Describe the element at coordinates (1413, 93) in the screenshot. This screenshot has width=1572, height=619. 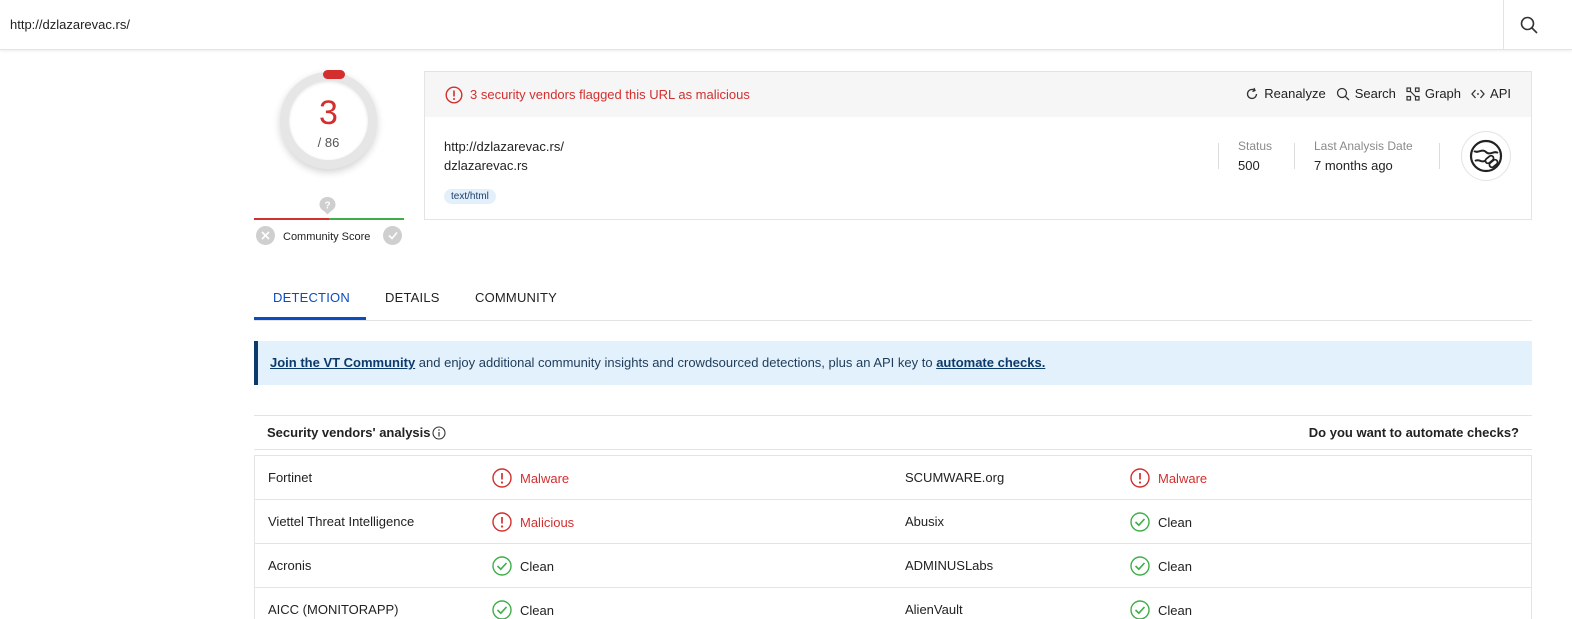
I see `graph-icon` at that location.